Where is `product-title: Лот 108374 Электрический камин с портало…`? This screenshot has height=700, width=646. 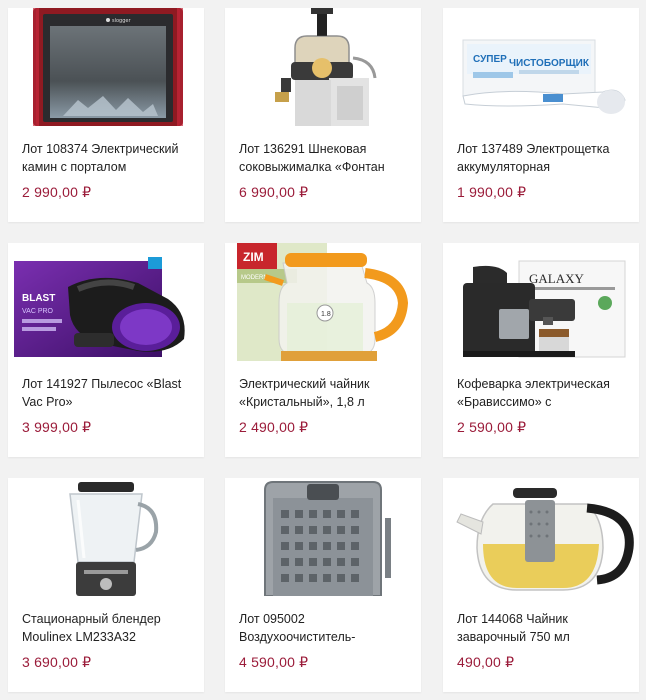
product-title: Лот 108374 Электрический камин с портало… is located at coordinates (108, 159).